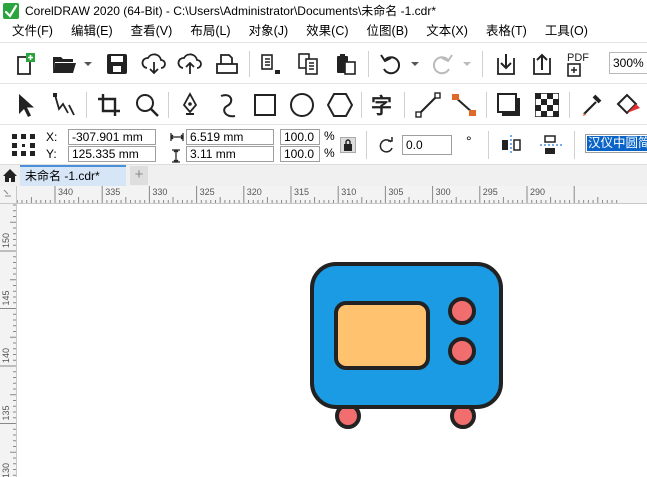  Describe the element at coordinates (112, 154) in the screenshot. I see `y-position-field: 125.335 mm` at that location.